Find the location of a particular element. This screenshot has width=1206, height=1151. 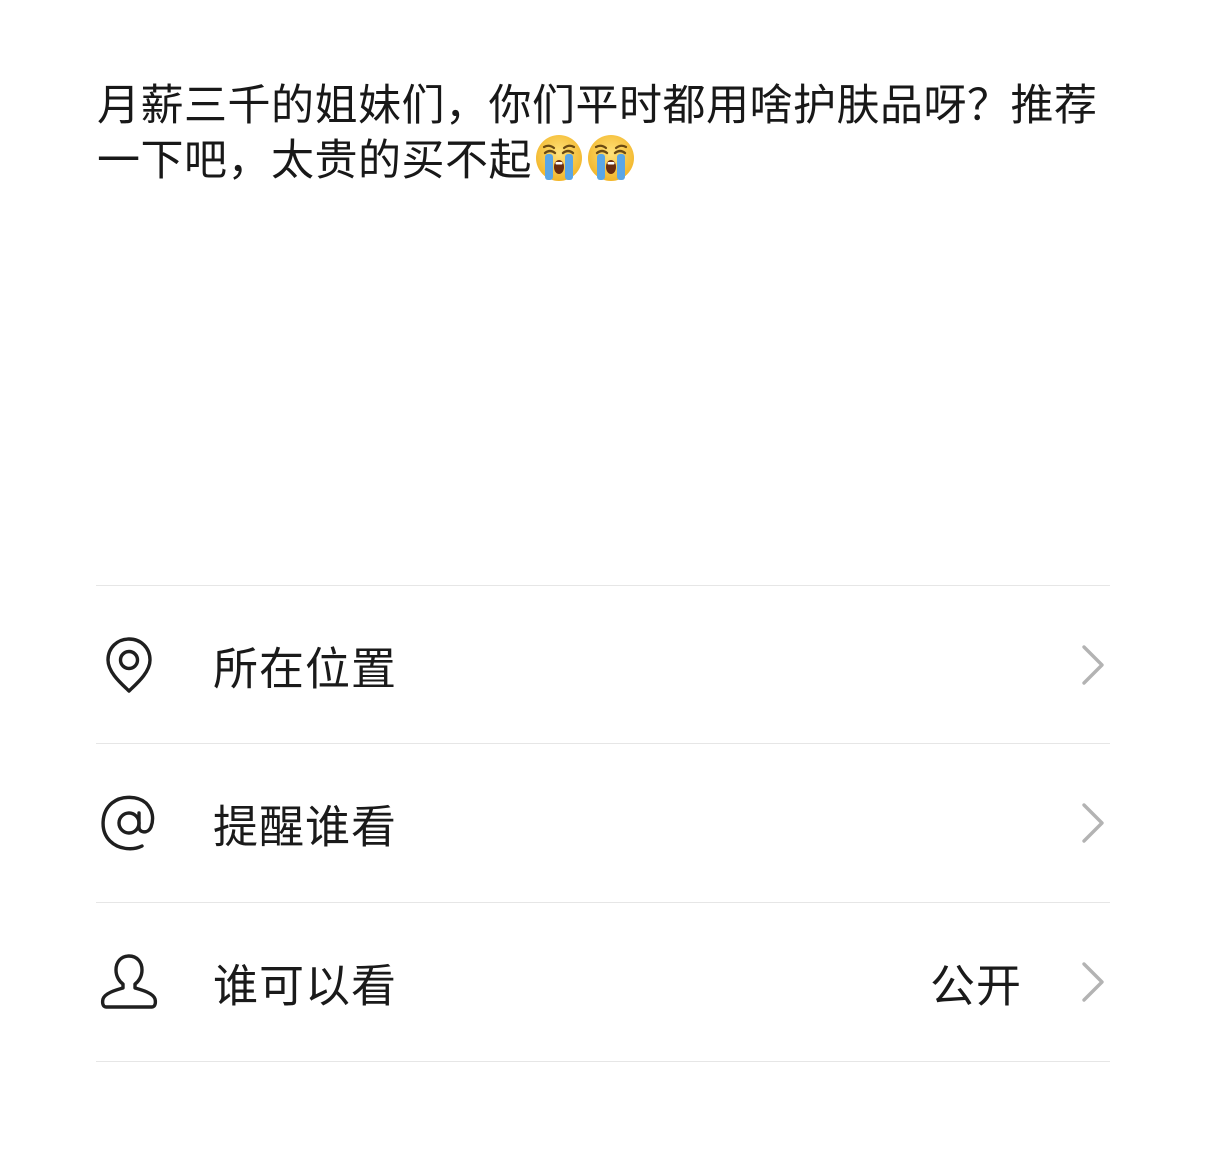

person-icon is located at coordinates (129, 981).